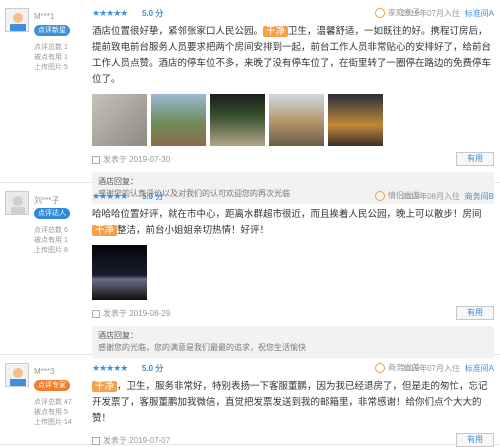 The image size is (500, 447). Describe the element at coordinates (46, 200) in the screenshot. I see `reviewer-name: 刘***子` at that location.